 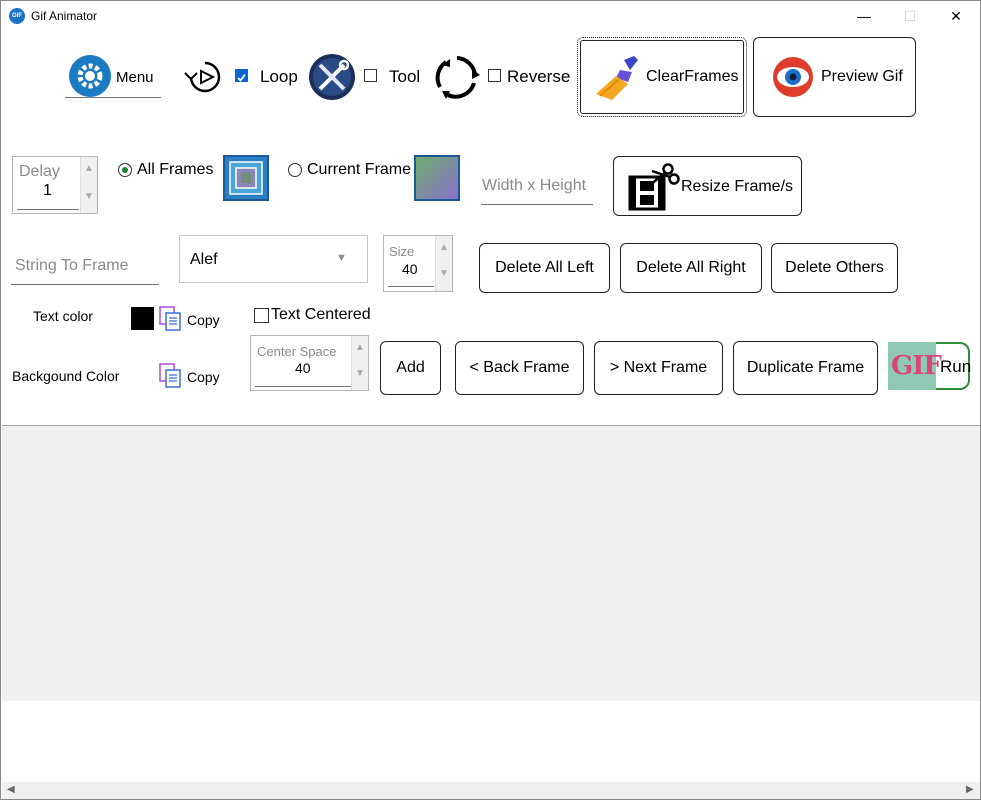 What do you see at coordinates (202, 77) in the screenshot?
I see `loop-icon` at bounding box center [202, 77].